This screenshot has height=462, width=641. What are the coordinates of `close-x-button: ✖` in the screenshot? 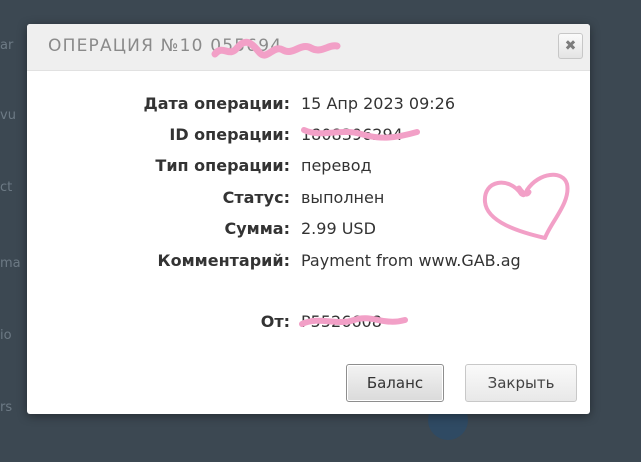 It's located at (570, 46).